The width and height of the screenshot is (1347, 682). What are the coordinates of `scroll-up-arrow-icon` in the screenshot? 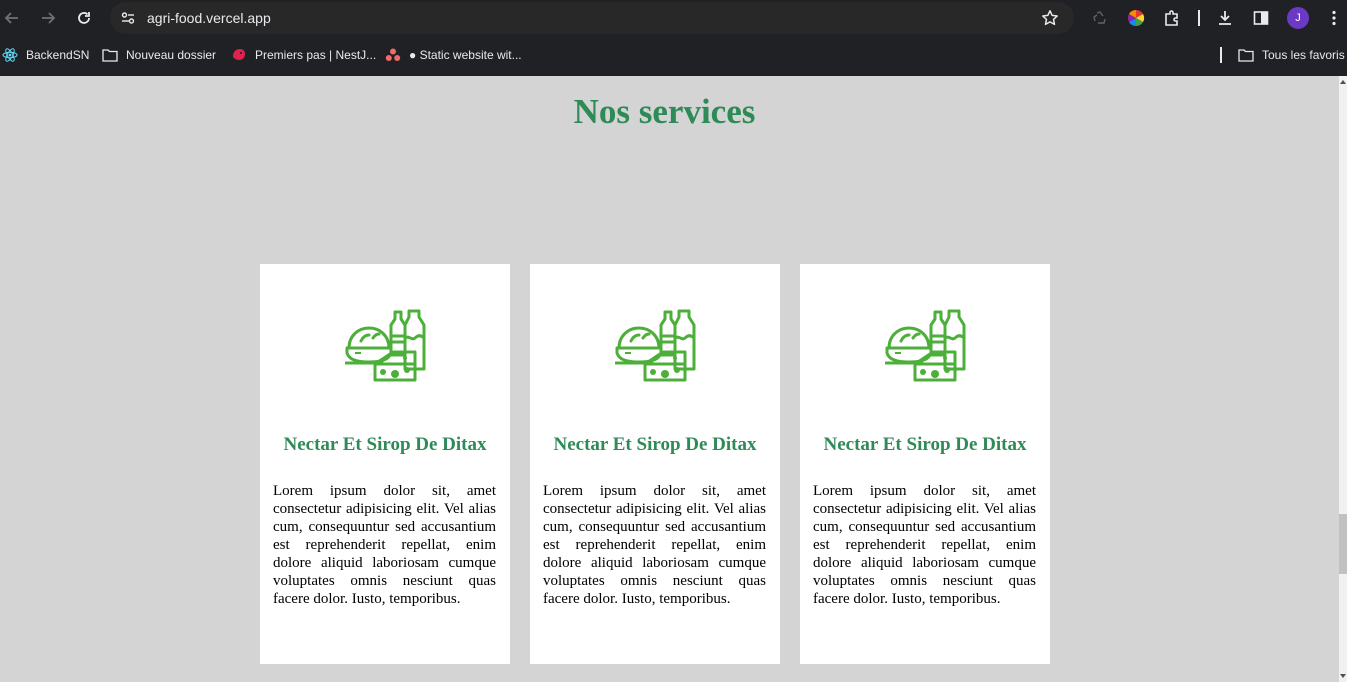 It's located at (1343, 82).